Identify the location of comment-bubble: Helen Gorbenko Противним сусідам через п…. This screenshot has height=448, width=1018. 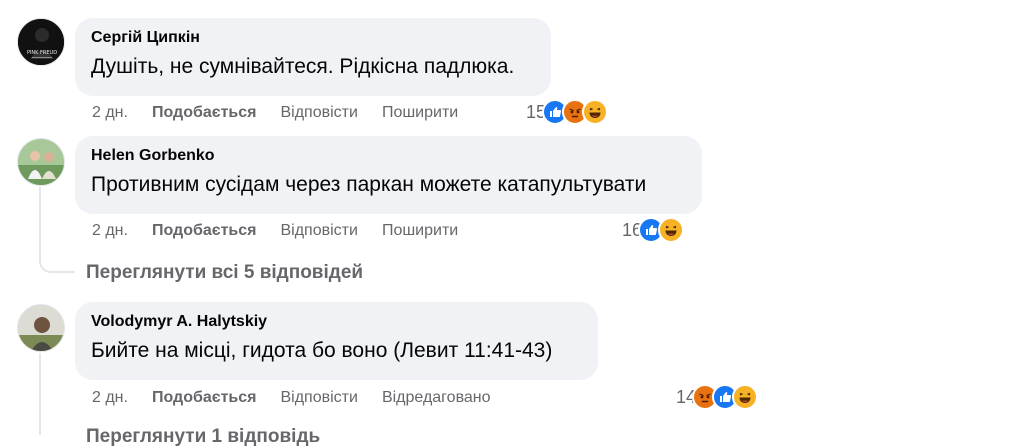
(388, 175).